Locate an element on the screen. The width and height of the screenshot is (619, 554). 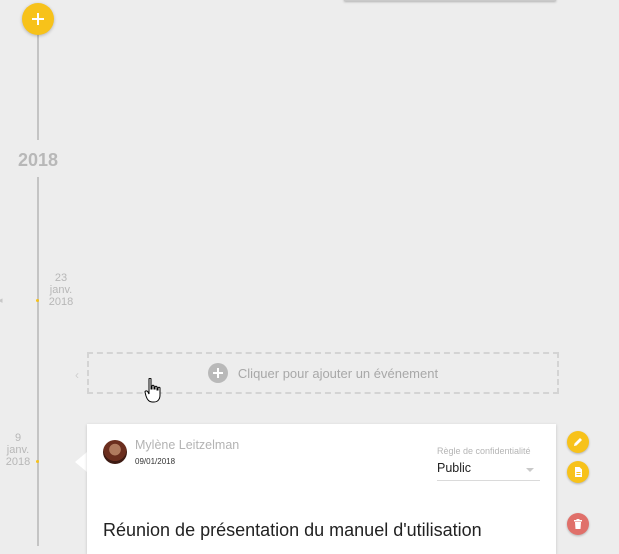
author-name: Mylène Leitzelman is located at coordinates (187, 445).